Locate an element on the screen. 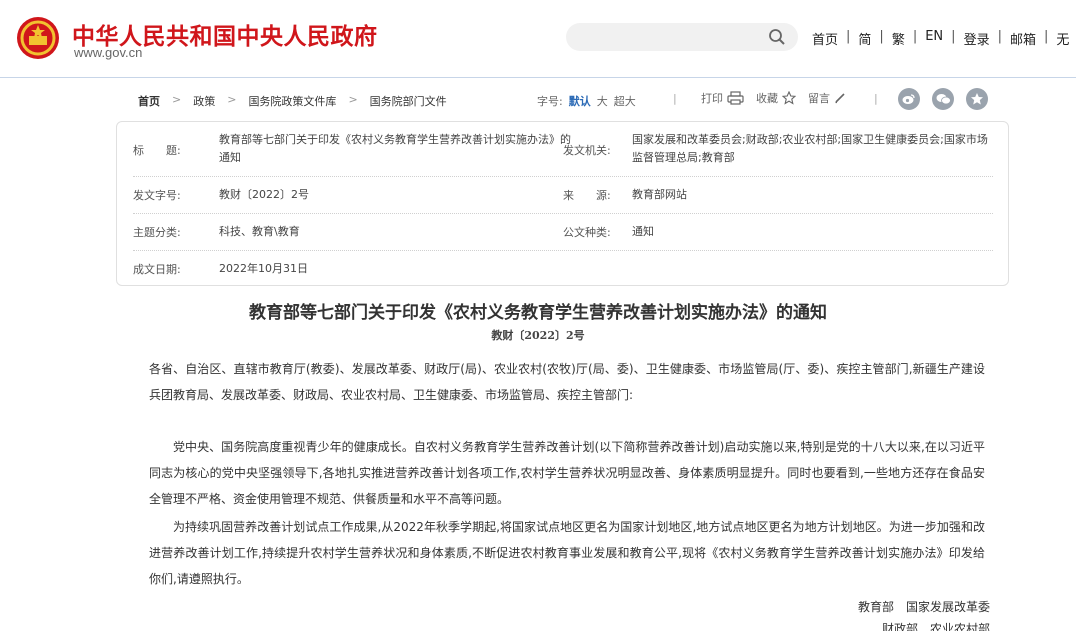 This screenshot has height=631, width=1076. docno-value: 教财〔2022〕2号 is located at coordinates (264, 194).